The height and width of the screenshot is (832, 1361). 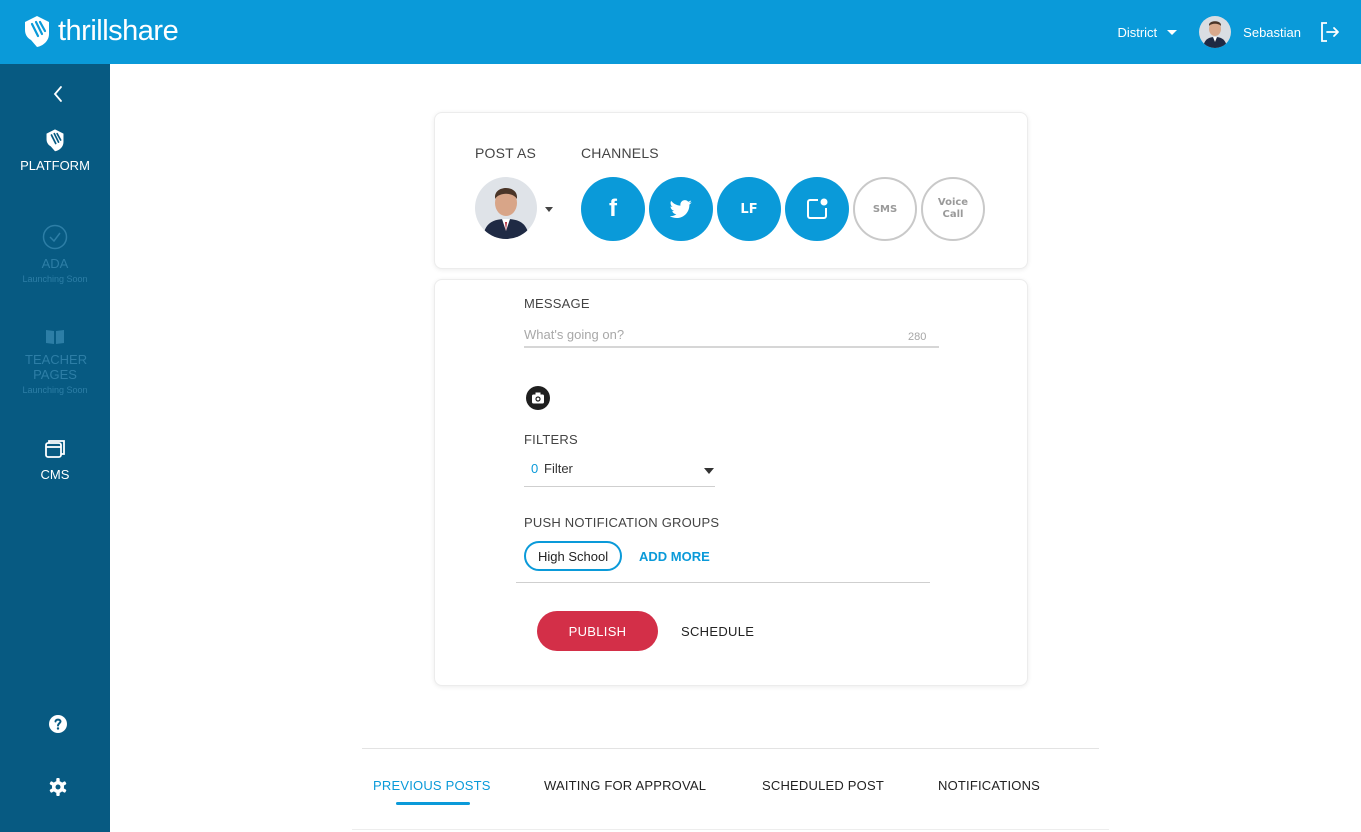 I want to click on add-more-link: ADD MORE, so click(x=674, y=556).